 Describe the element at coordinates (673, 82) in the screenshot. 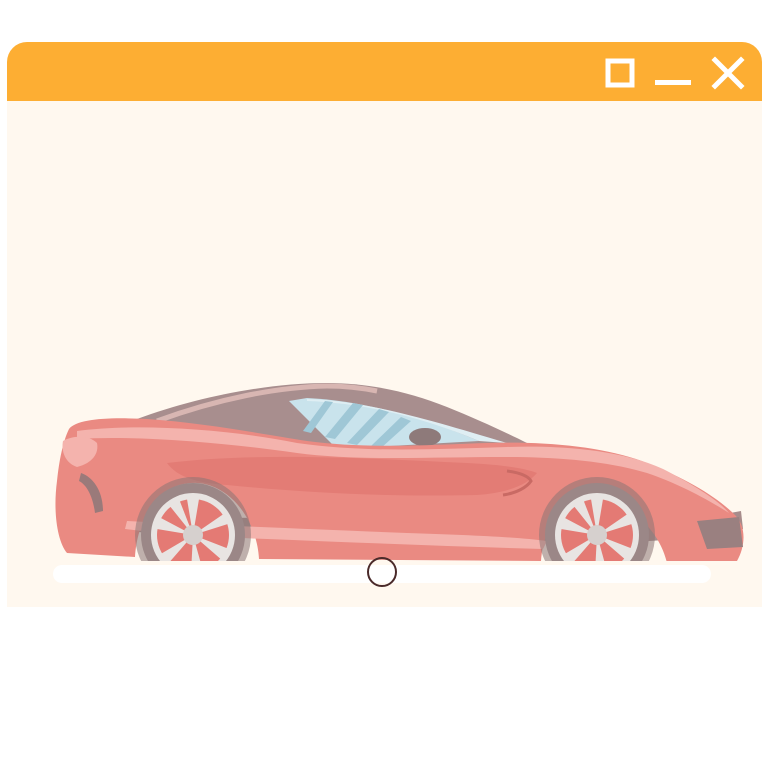

I see `minus-icon` at that location.